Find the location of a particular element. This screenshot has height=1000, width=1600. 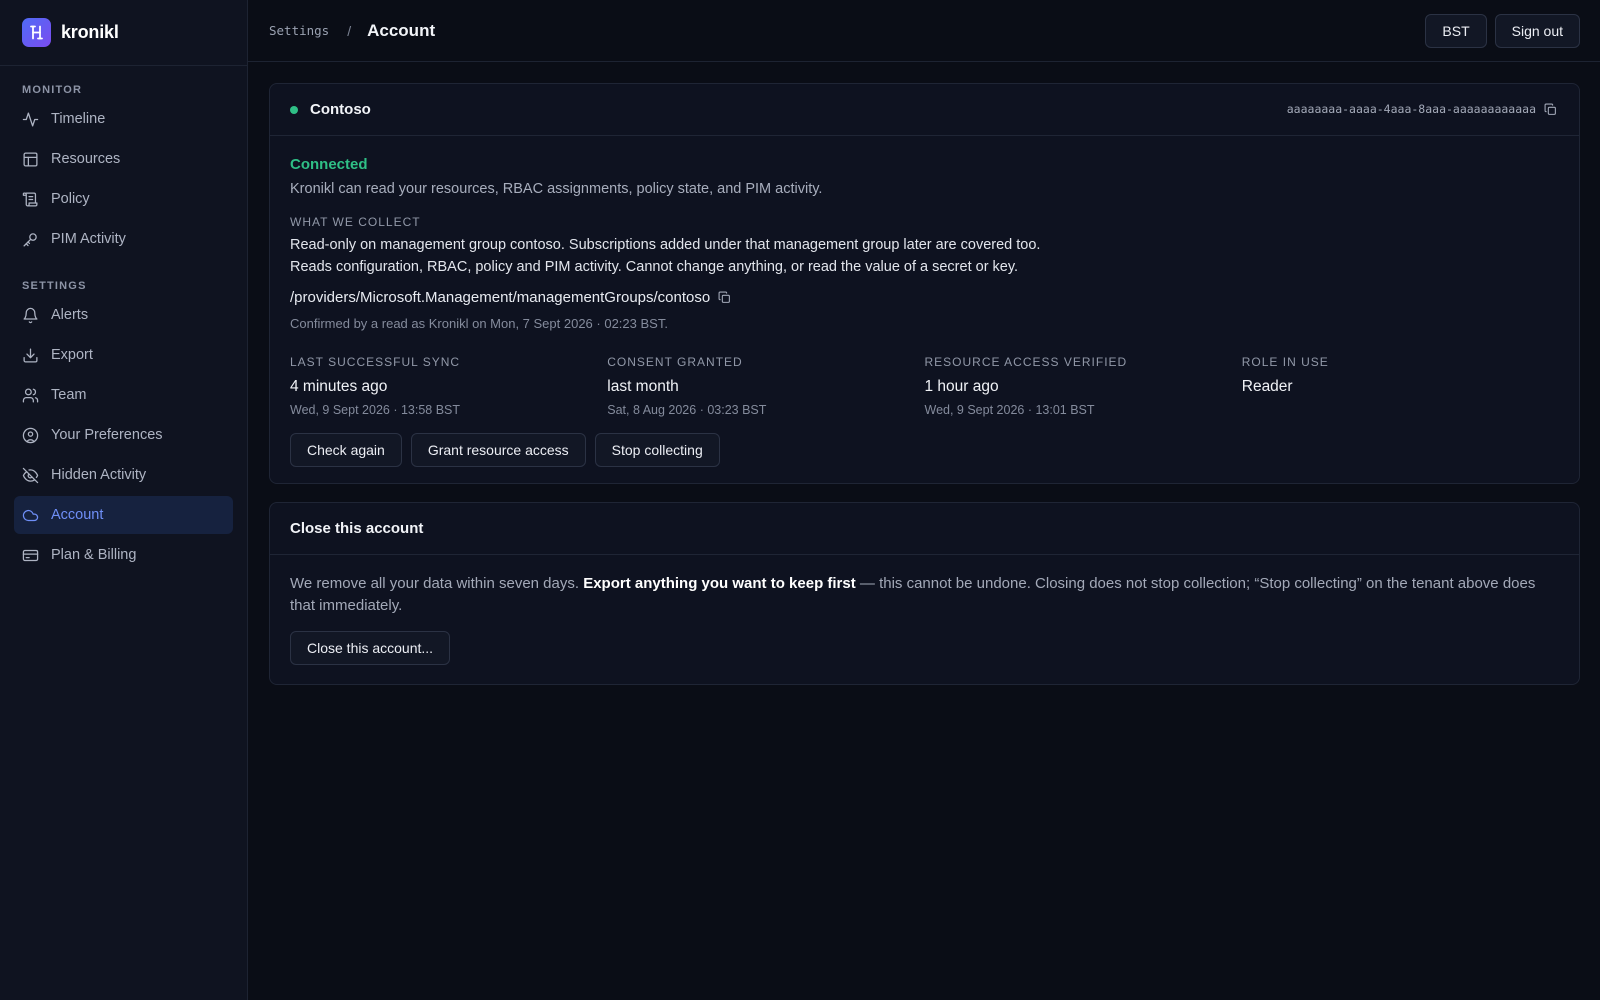

stat-value: 4 minutes ago is located at coordinates (339, 386).